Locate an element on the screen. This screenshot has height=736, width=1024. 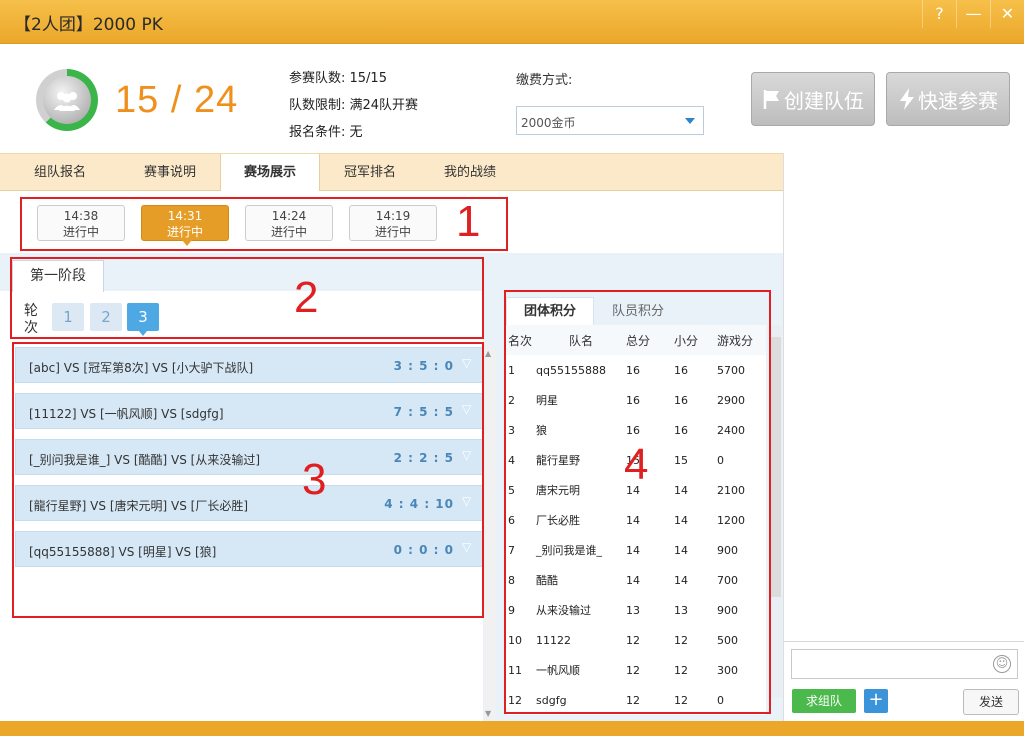
flag-icon is located at coordinates (771, 99).